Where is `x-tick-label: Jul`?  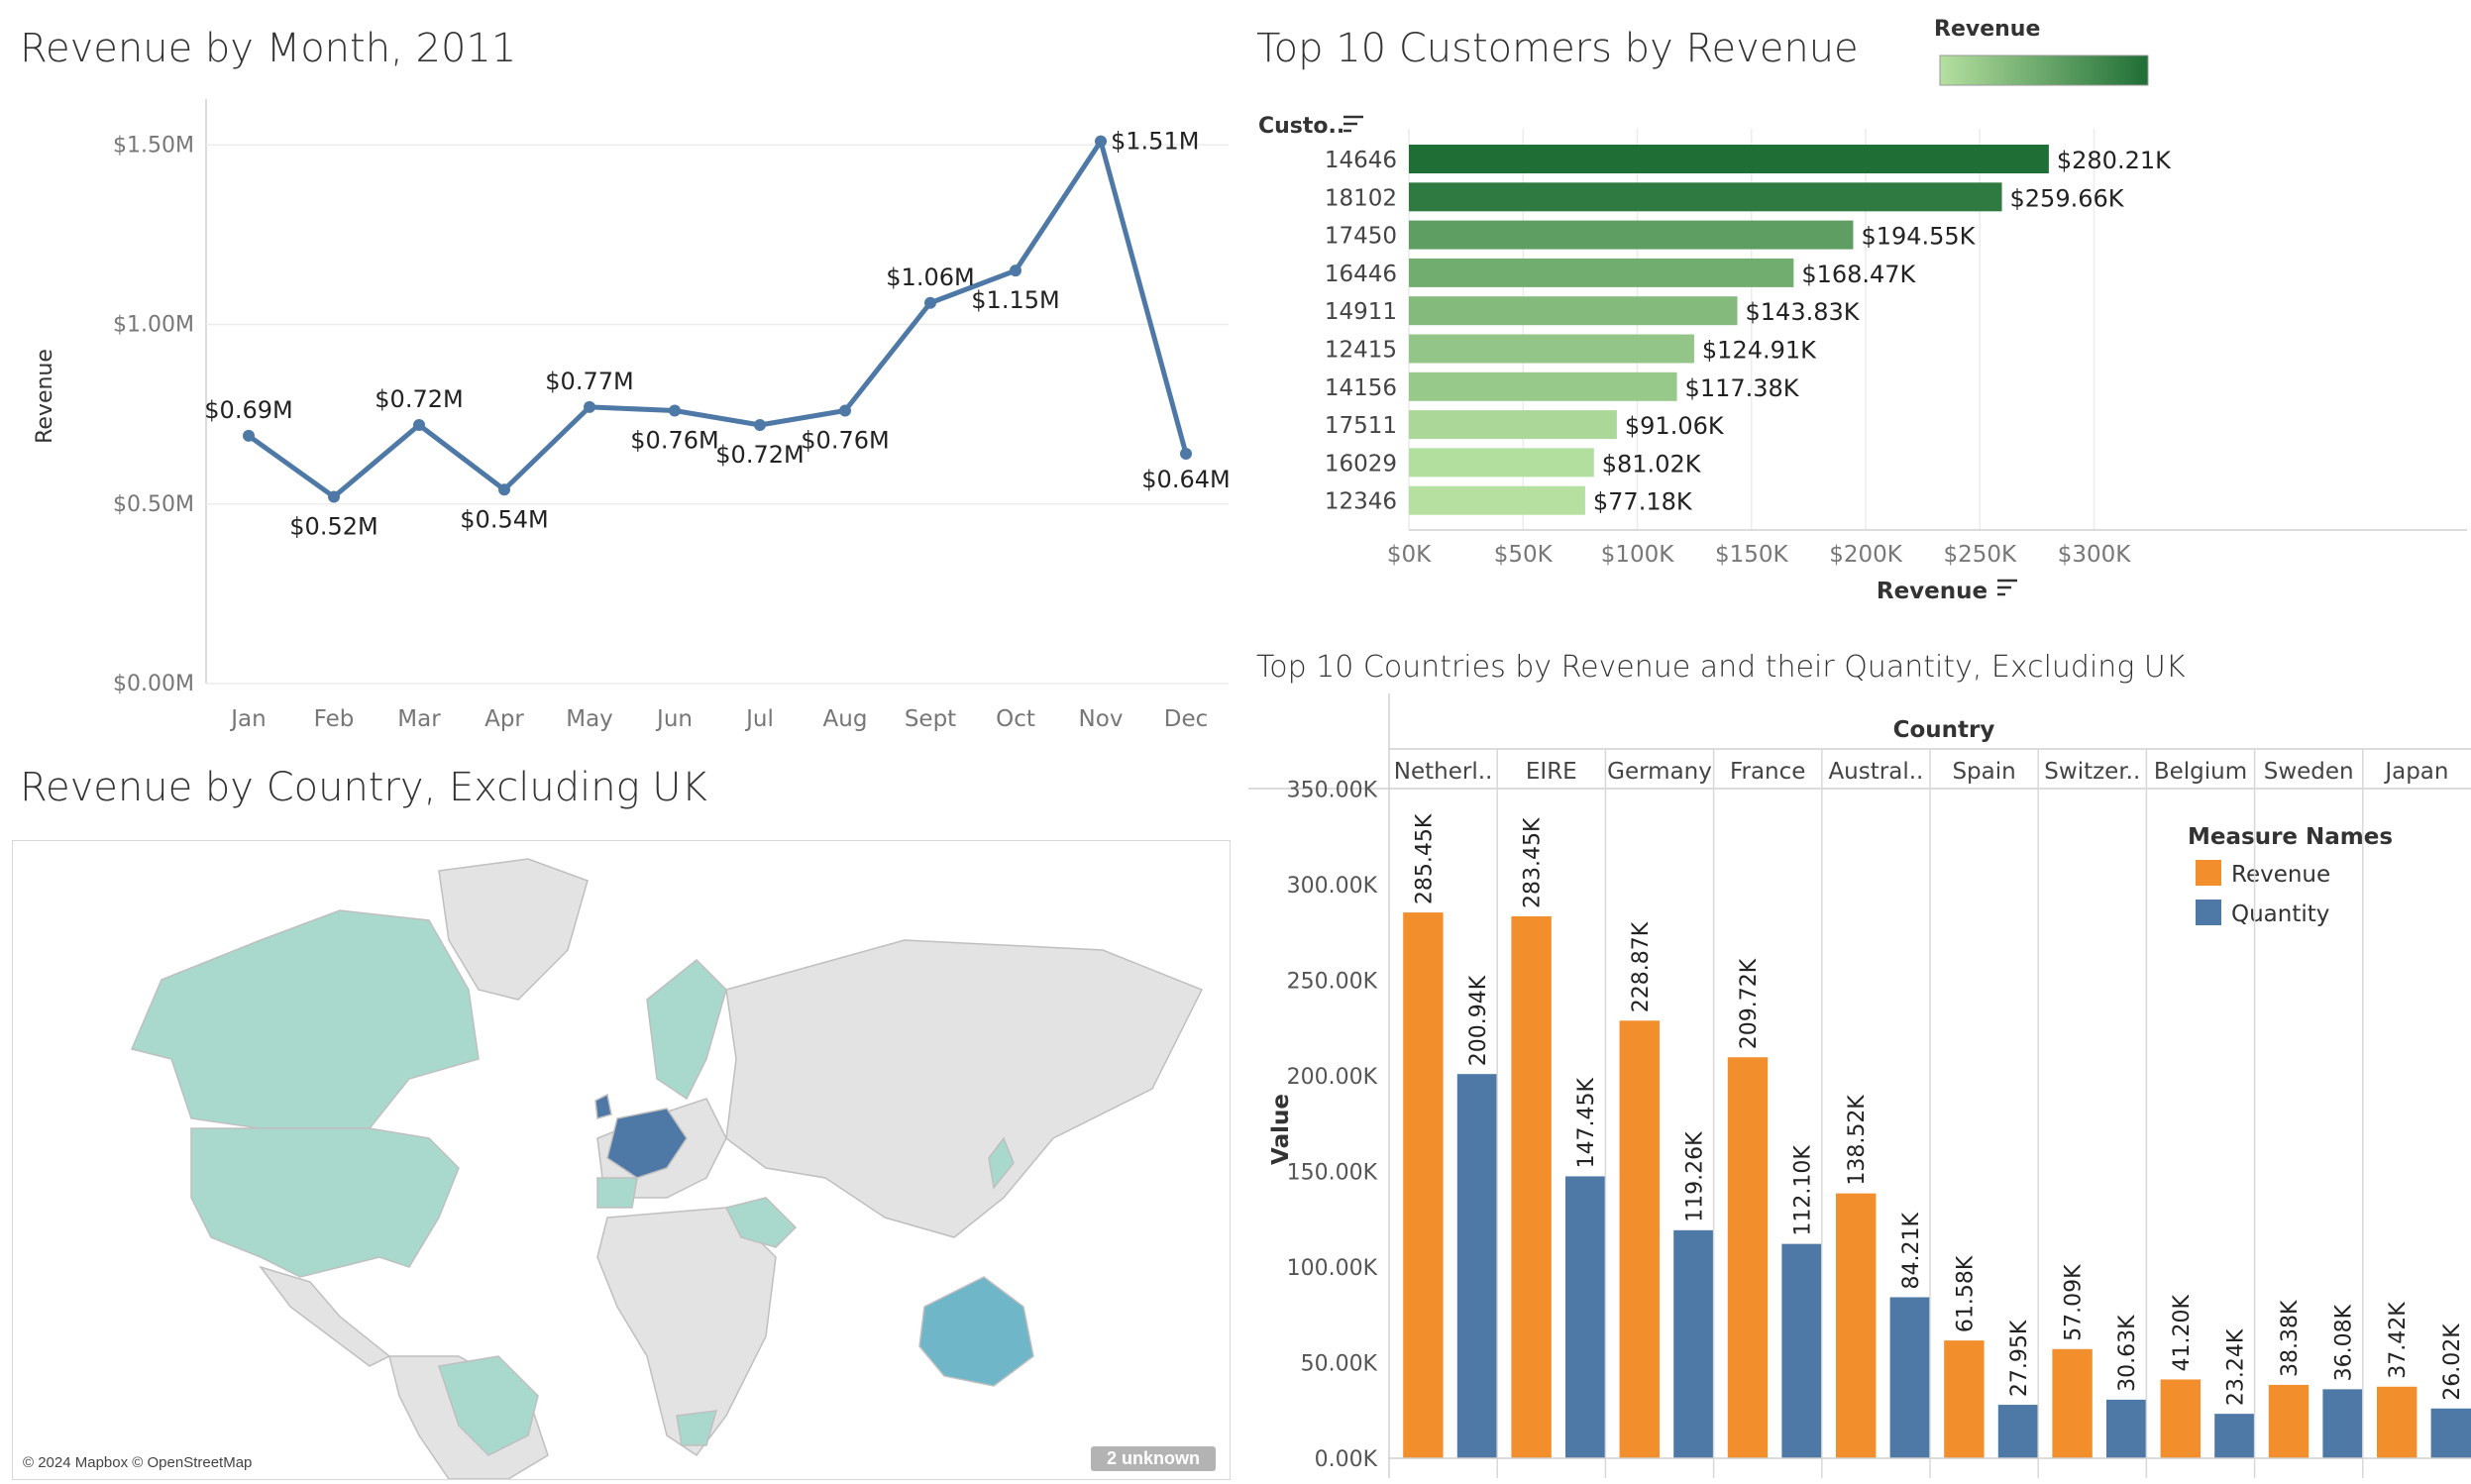
x-tick-label: Jul is located at coordinates (759, 719).